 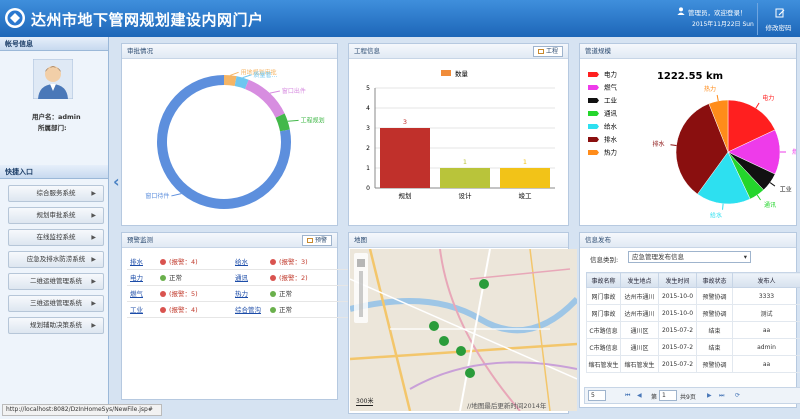 What do you see at coordinates (368, 168) in the screenshot?
I see `y-tick-label: 1` at bounding box center [368, 168].